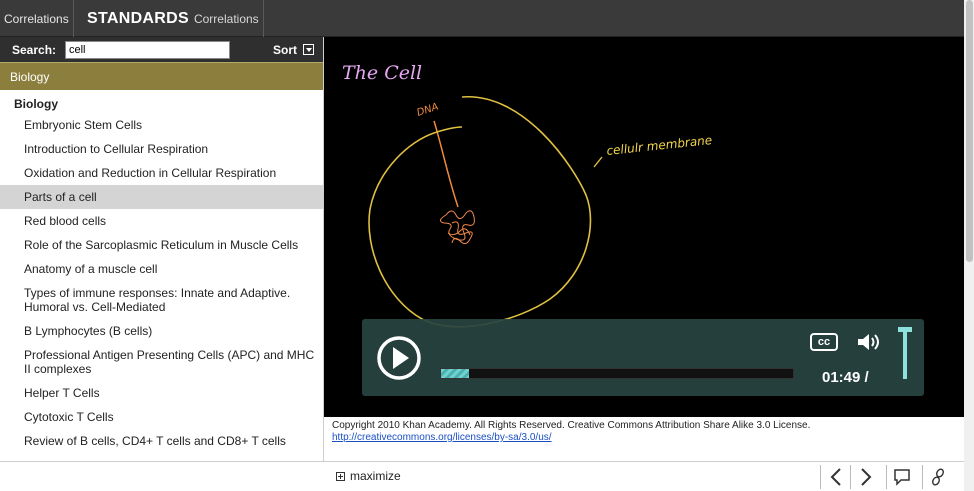 This screenshot has width=974, height=491. What do you see at coordinates (161, 149) in the screenshot?
I see `list-item: Introduction to Cellular Respiration` at bounding box center [161, 149].